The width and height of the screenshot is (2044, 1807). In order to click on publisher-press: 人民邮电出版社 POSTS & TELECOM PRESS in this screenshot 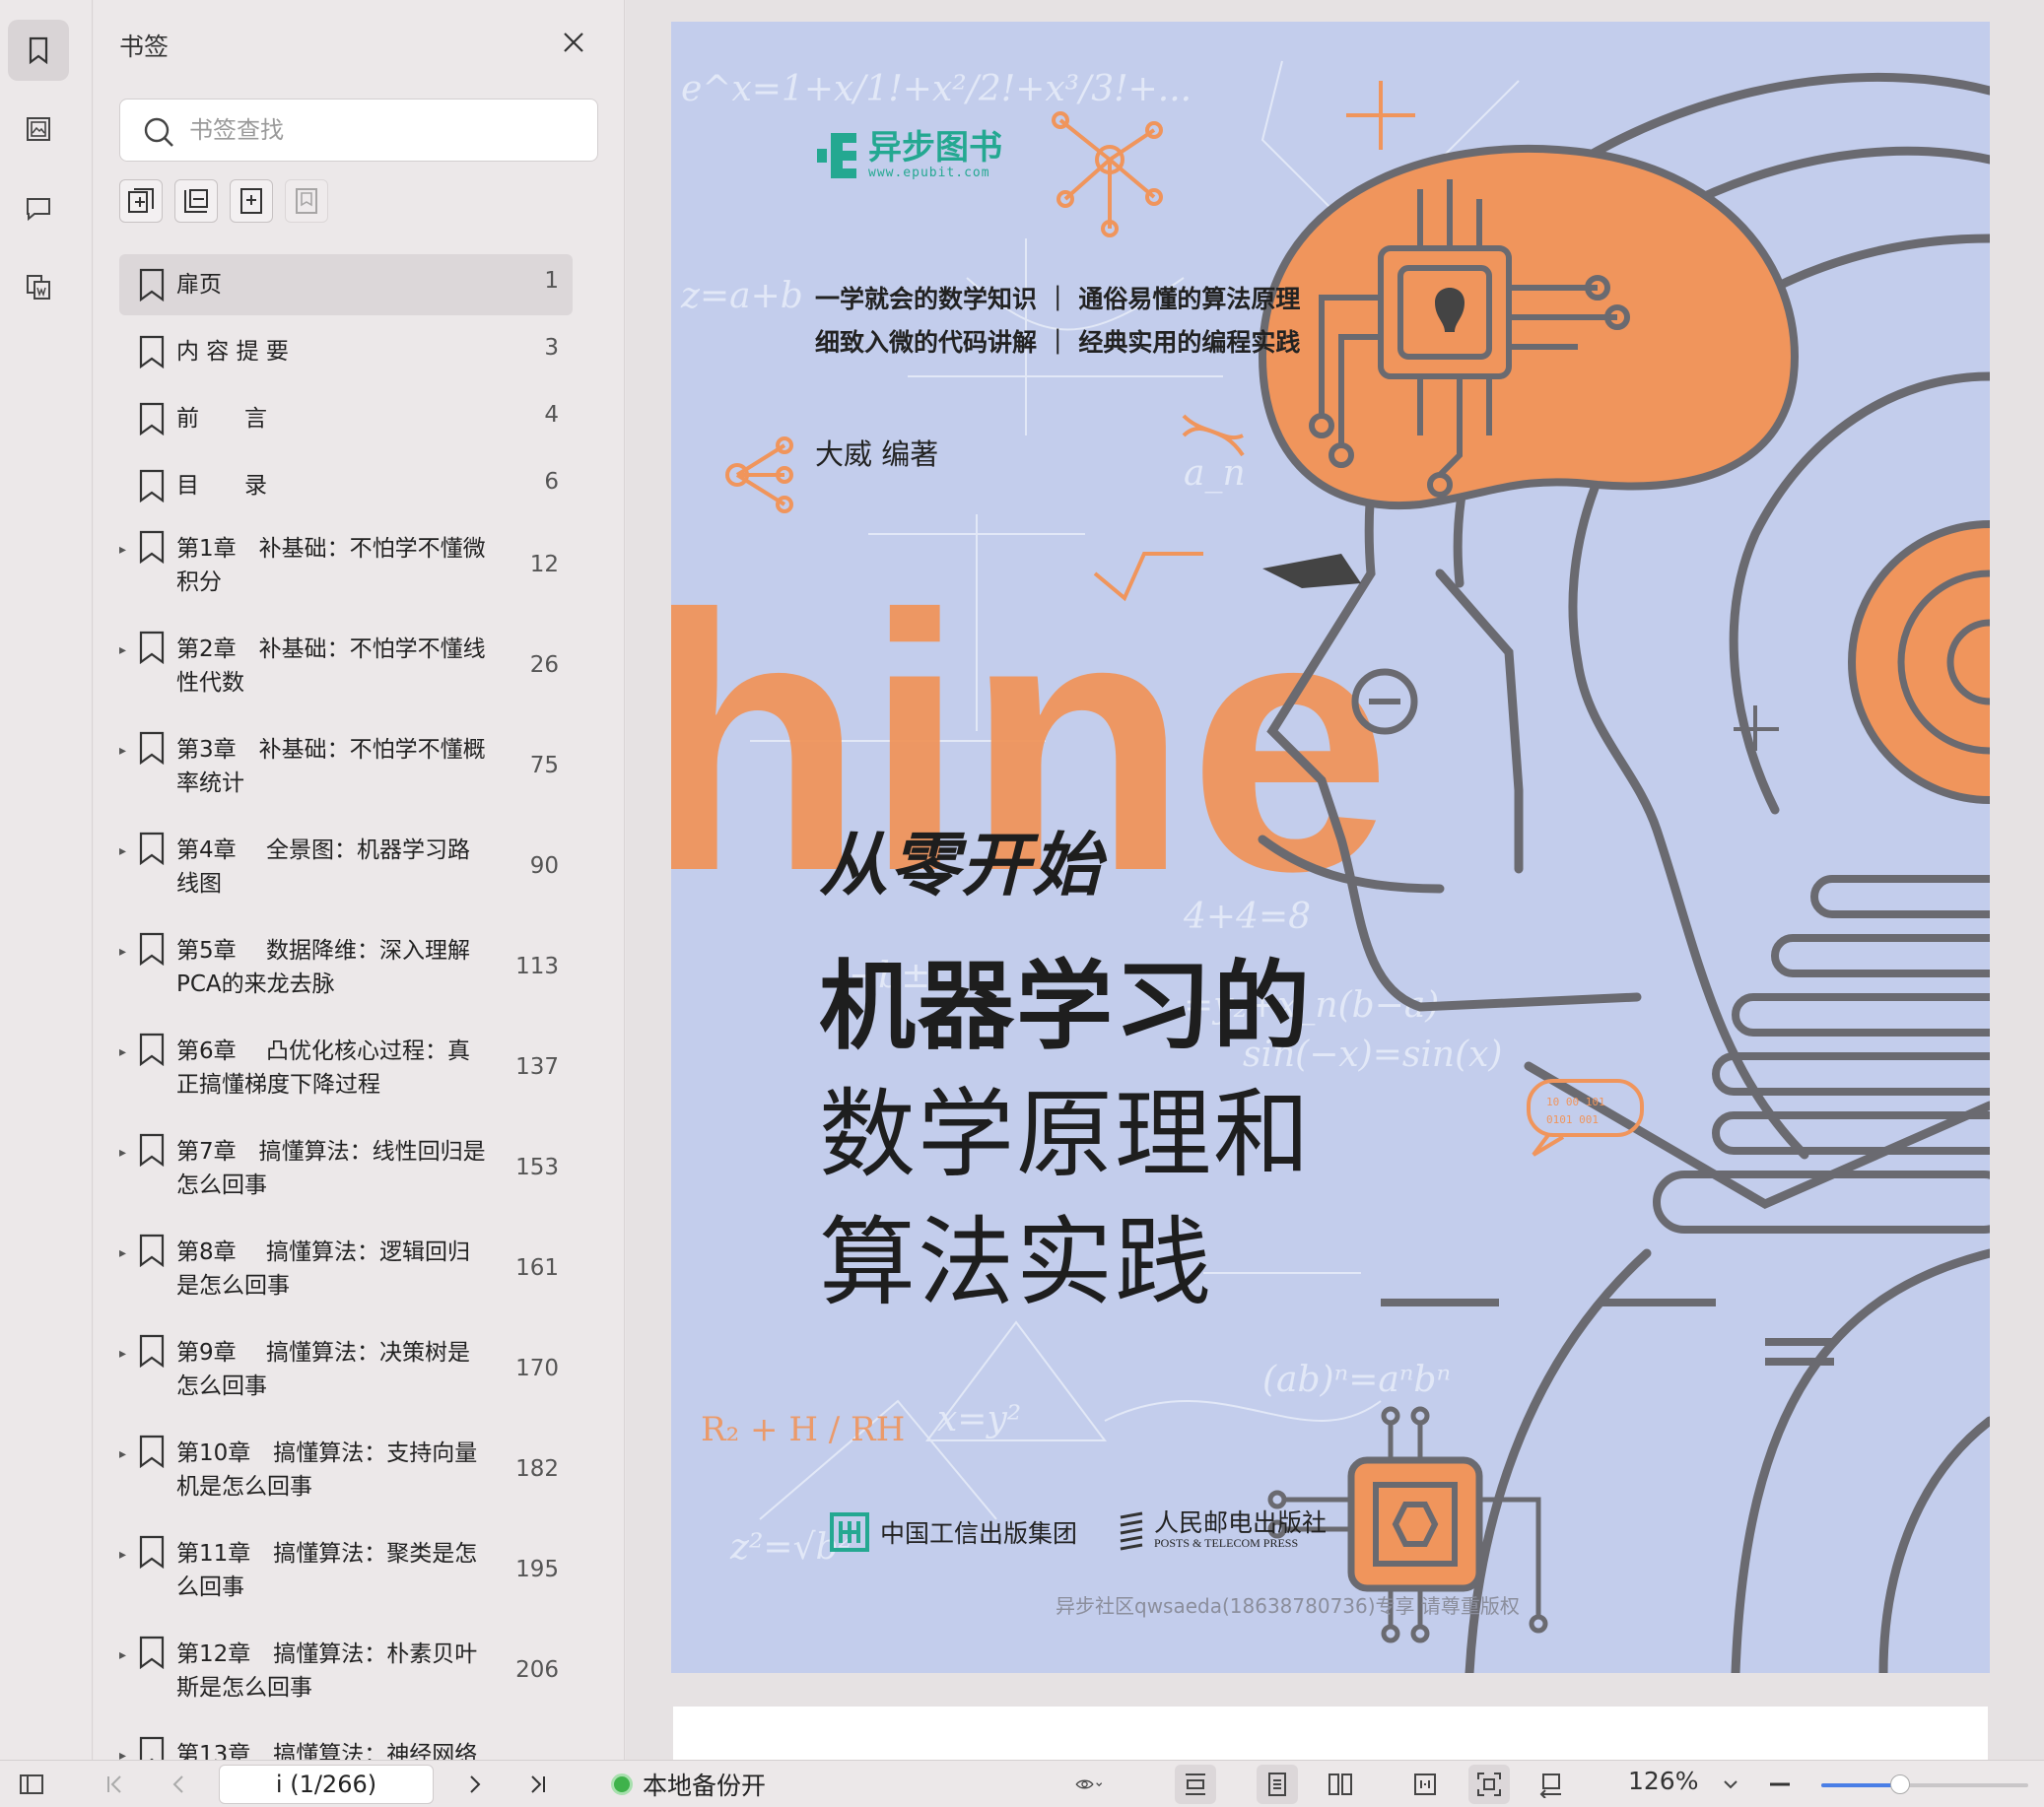, I will do `click(1222, 1530)`.